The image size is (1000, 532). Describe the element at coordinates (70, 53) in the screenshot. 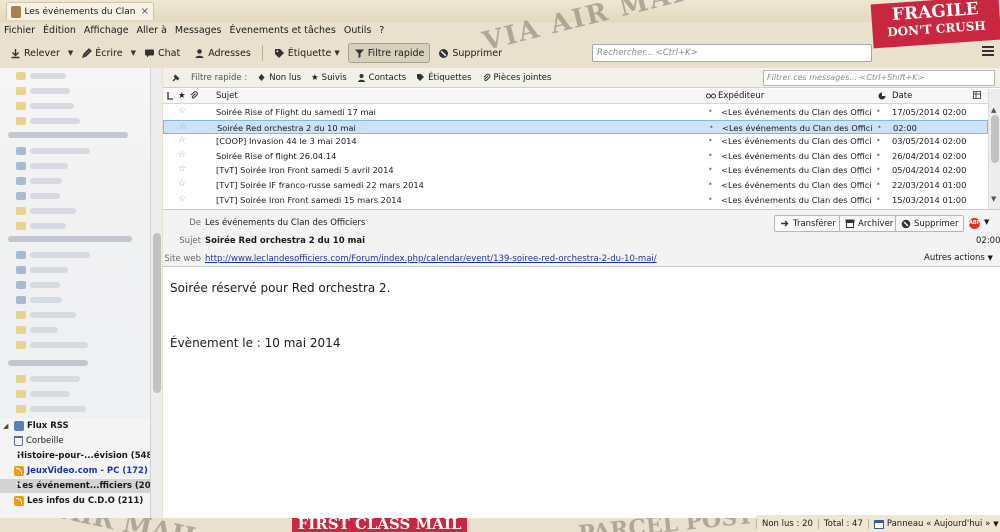

I see `relever-dropdown-icon: ▼` at that location.